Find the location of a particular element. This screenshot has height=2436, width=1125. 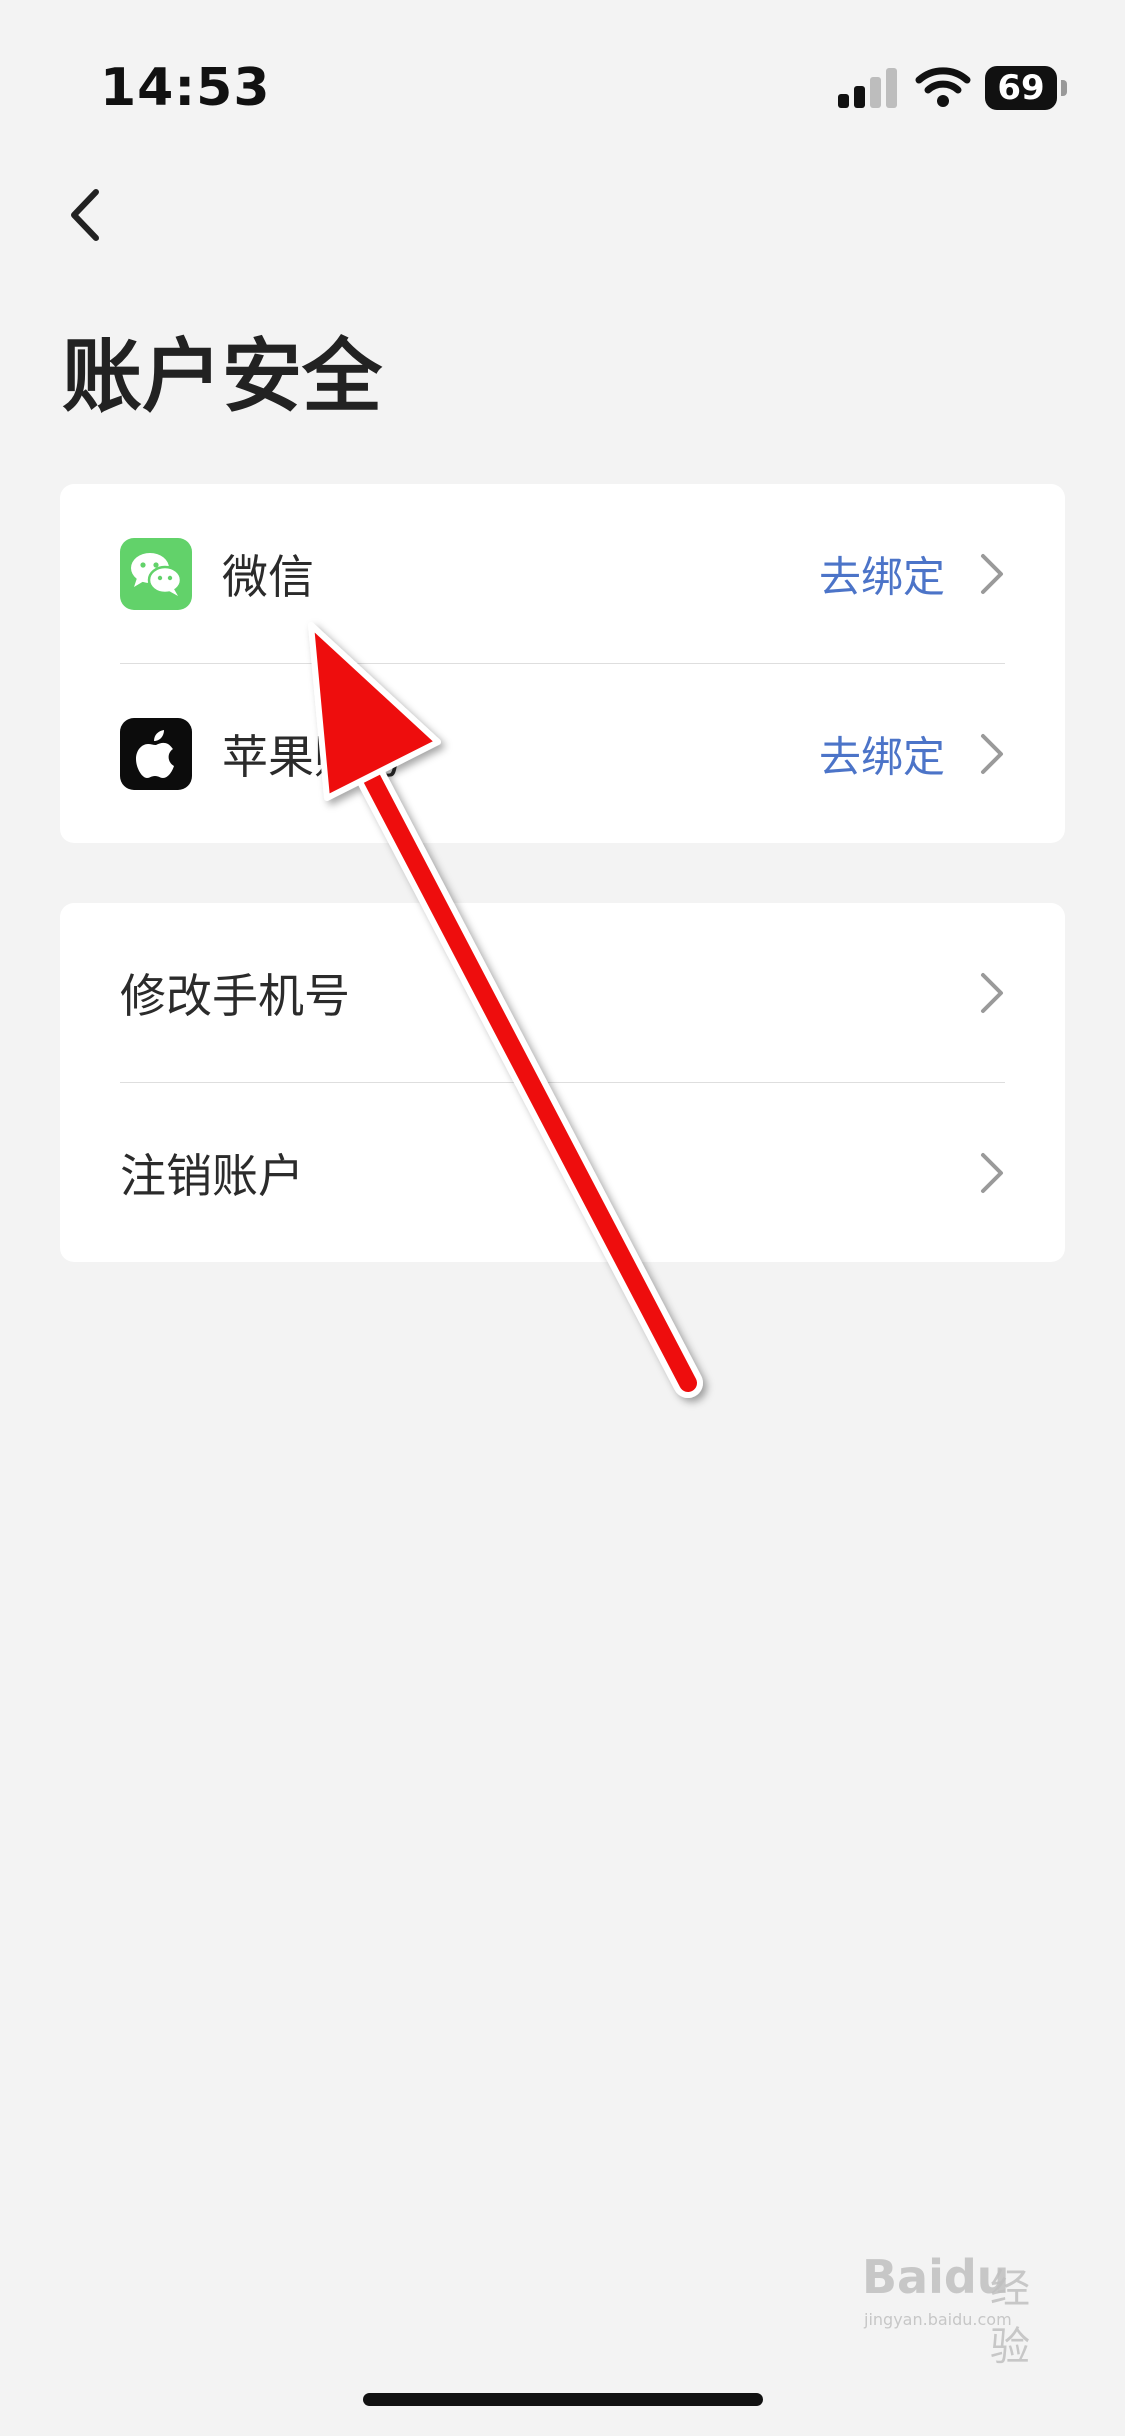

apple-bind-link: 去绑定 is located at coordinates (882, 753).